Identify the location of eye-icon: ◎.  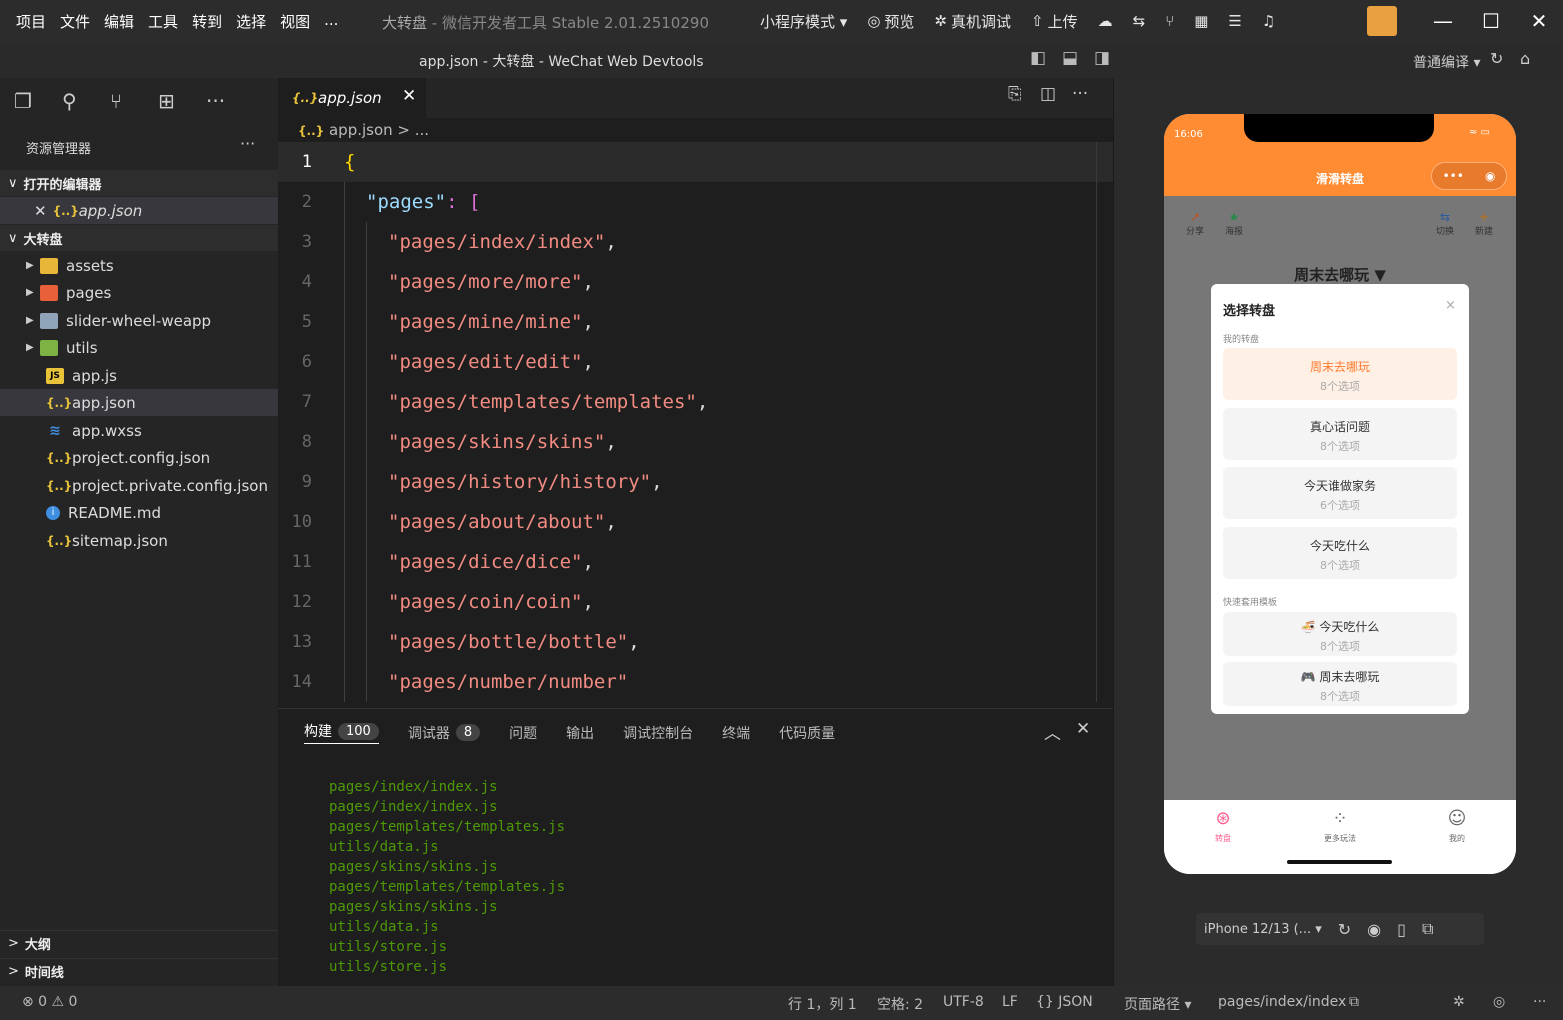
(1499, 1002).